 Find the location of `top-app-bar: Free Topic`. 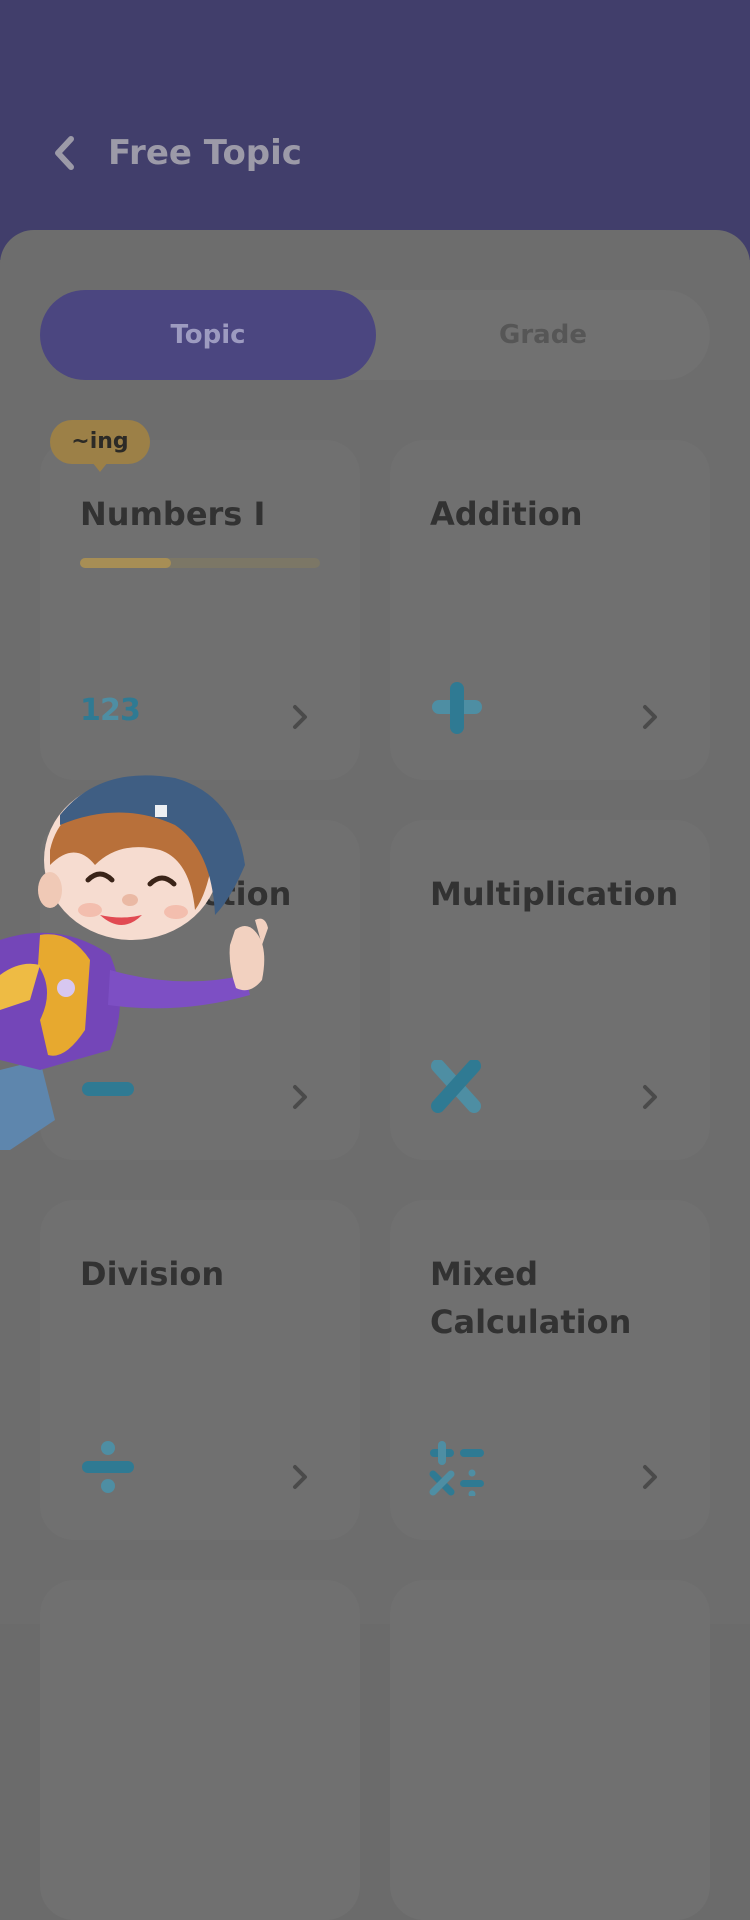

top-app-bar: Free Topic is located at coordinates (375, 130).